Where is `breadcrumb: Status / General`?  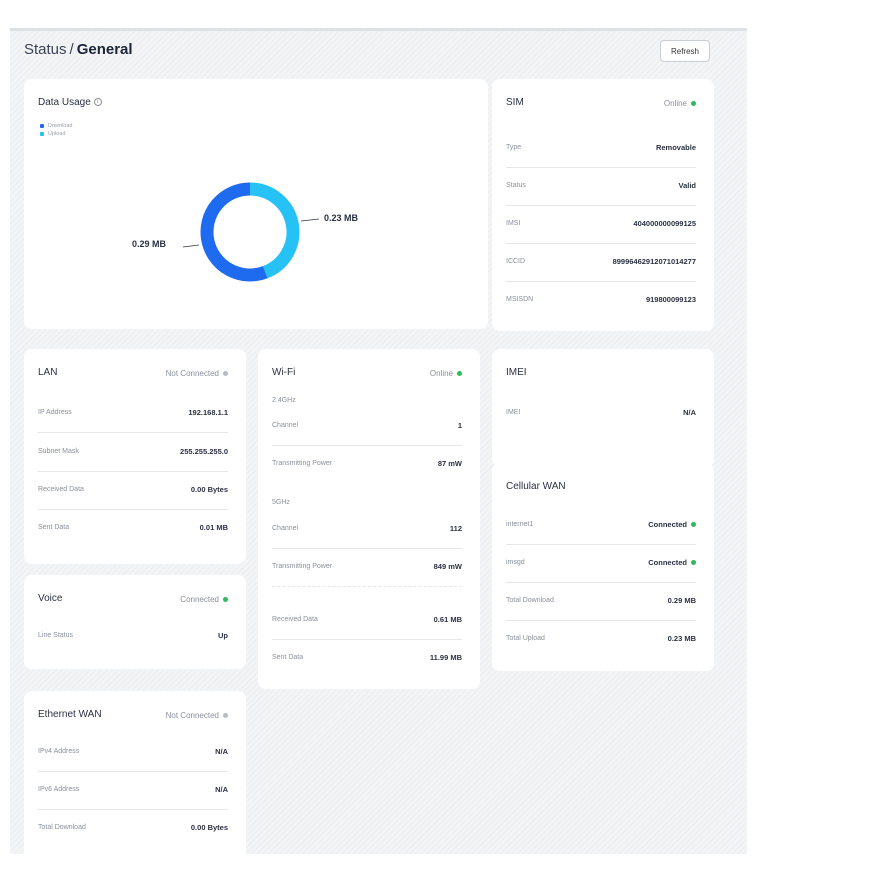 breadcrumb: Status / General is located at coordinates (78, 49).